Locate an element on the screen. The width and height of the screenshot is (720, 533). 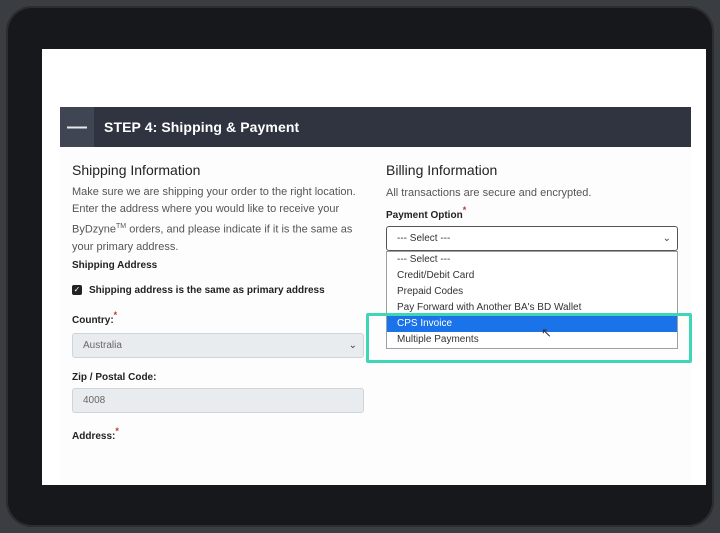
zip-value: 4008 is located at coordinates (94, 400).